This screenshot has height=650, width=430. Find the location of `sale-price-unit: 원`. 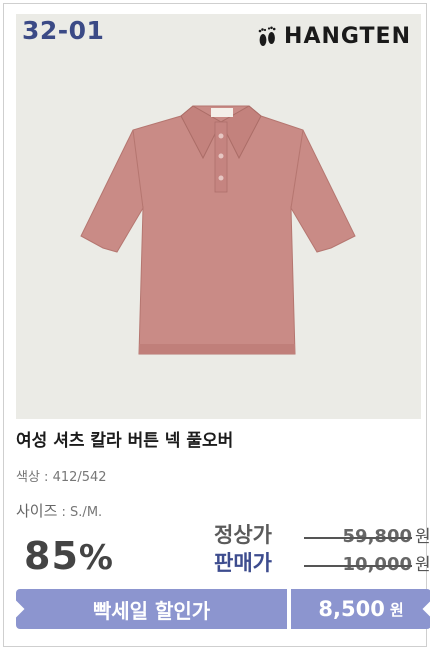

sale-price-unit: 원 is located at coordinates (422, 565).